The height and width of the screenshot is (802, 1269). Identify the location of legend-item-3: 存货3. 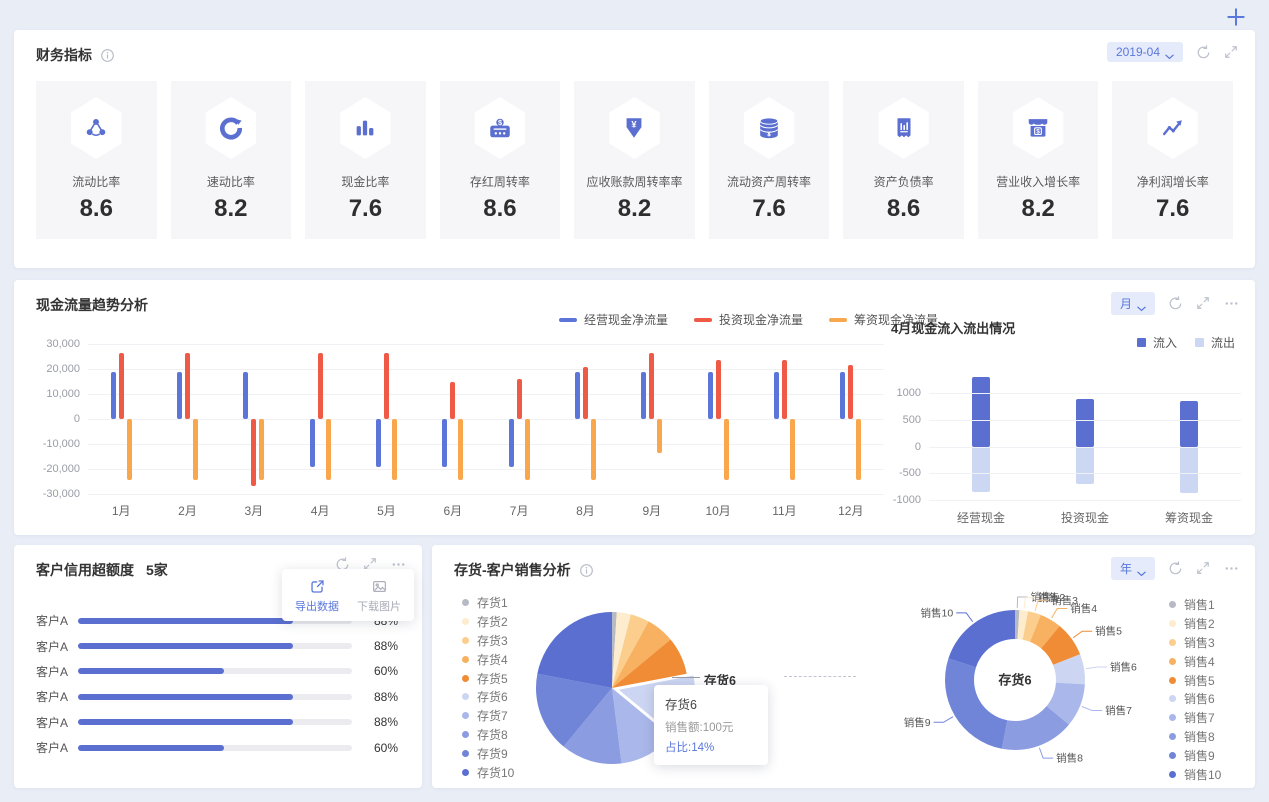
(488, 640).